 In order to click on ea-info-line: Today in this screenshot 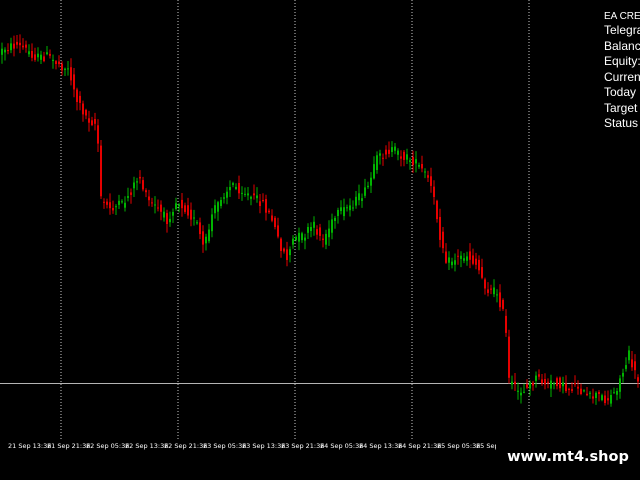, I will do `click(620, 92)`.